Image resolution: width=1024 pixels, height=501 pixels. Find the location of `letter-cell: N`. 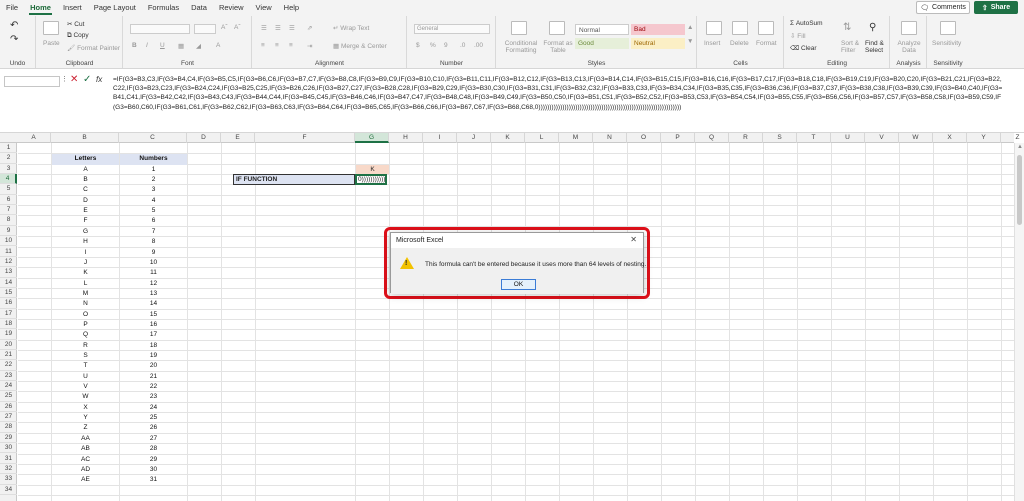

letter-cell: N is located at coordinates (85, 304).